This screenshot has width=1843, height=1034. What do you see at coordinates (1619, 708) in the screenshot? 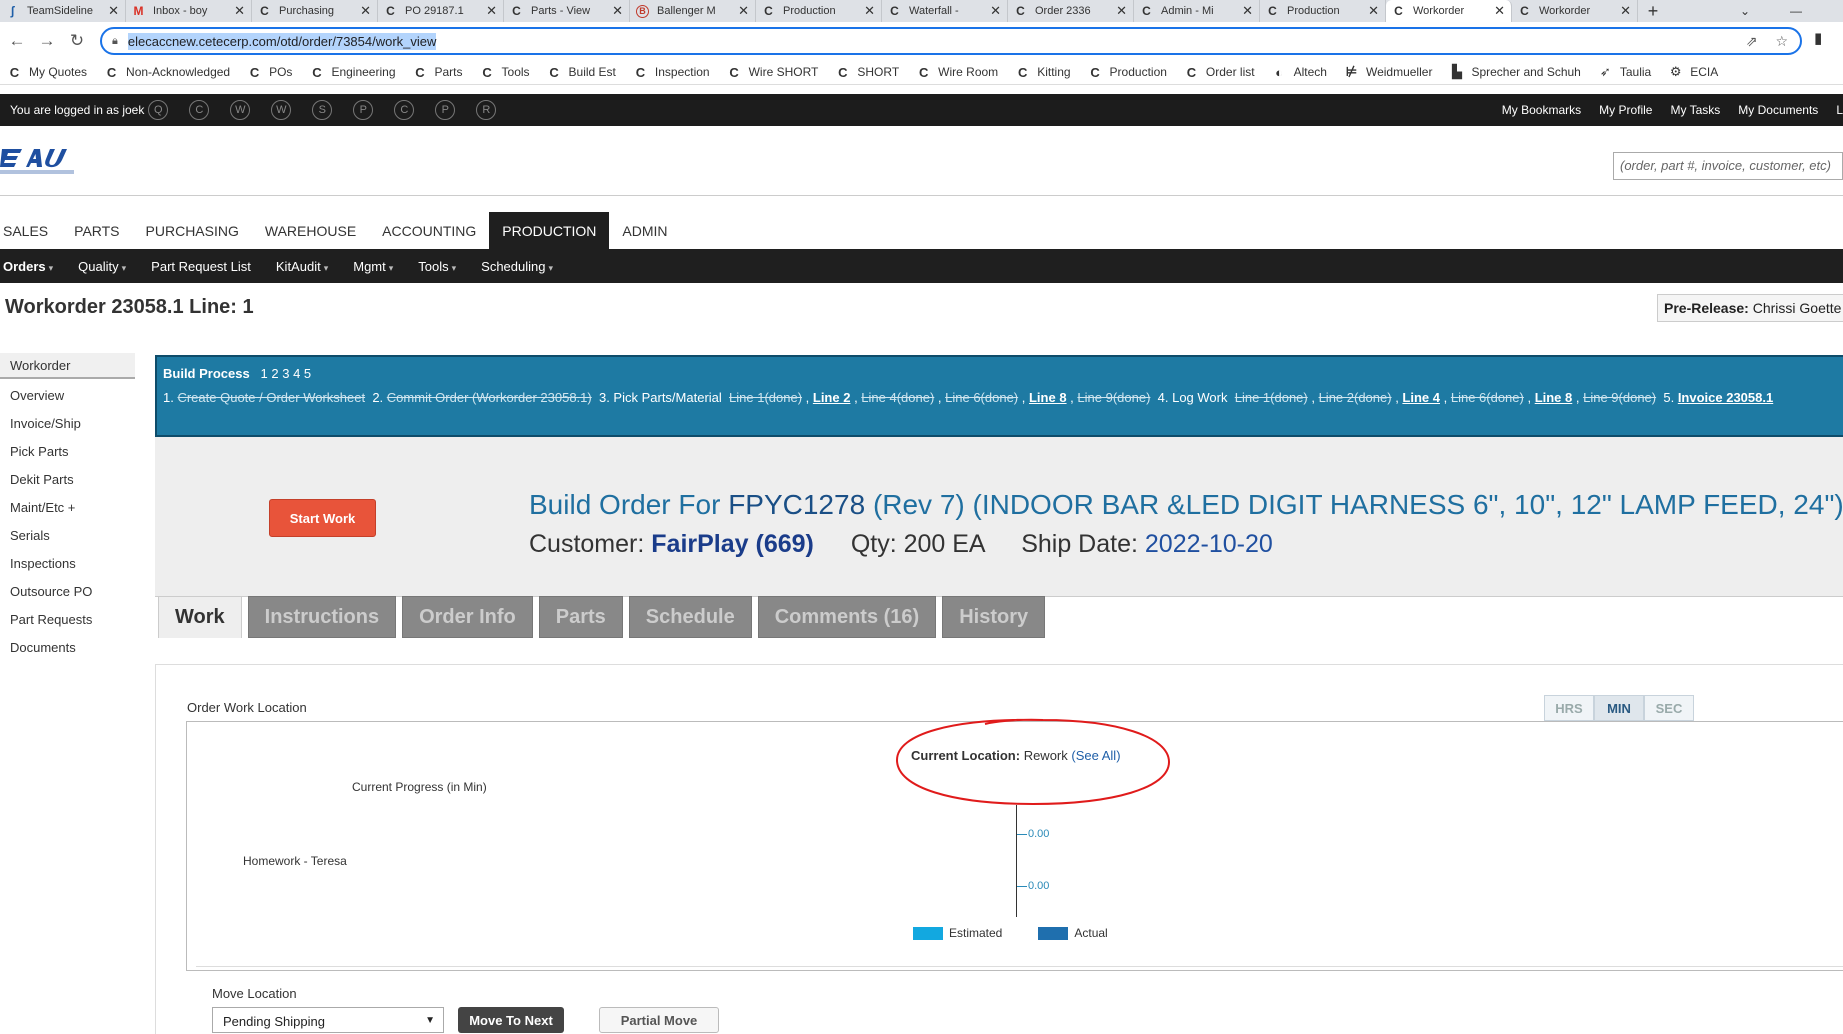
I see `unit-button-min: MIN` at bounding box center [1619, 708].